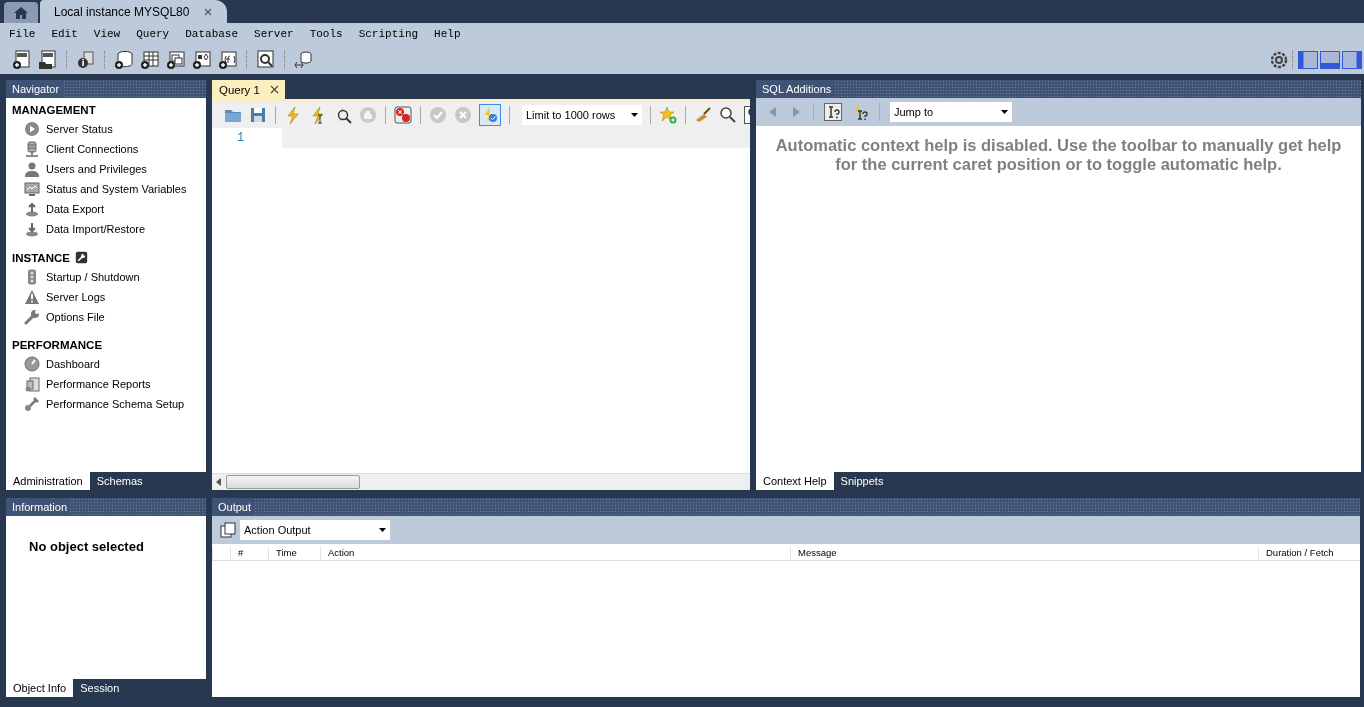 This screenshot has width=1364, height=707. Describe the element at coordinates (1330, 59) in the screenshot. I see `toggle-output-icon` at that location.